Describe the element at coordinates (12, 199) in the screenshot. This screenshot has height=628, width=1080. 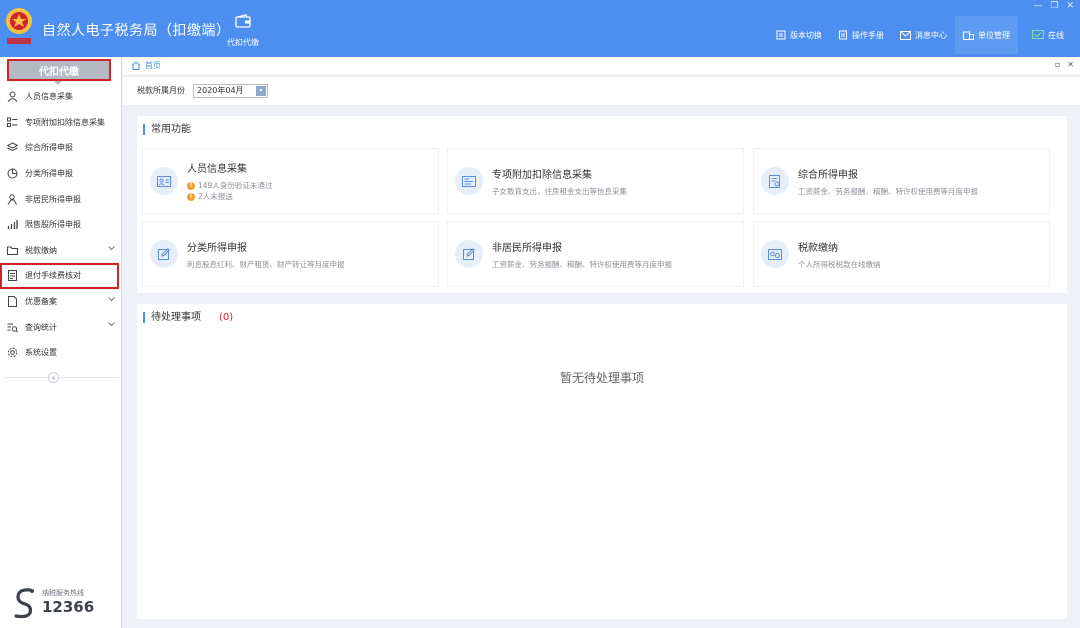
I see `person-icon` at that location.